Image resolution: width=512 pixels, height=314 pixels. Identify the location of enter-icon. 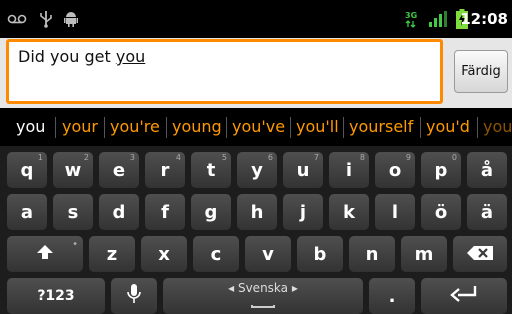
(464, 296).